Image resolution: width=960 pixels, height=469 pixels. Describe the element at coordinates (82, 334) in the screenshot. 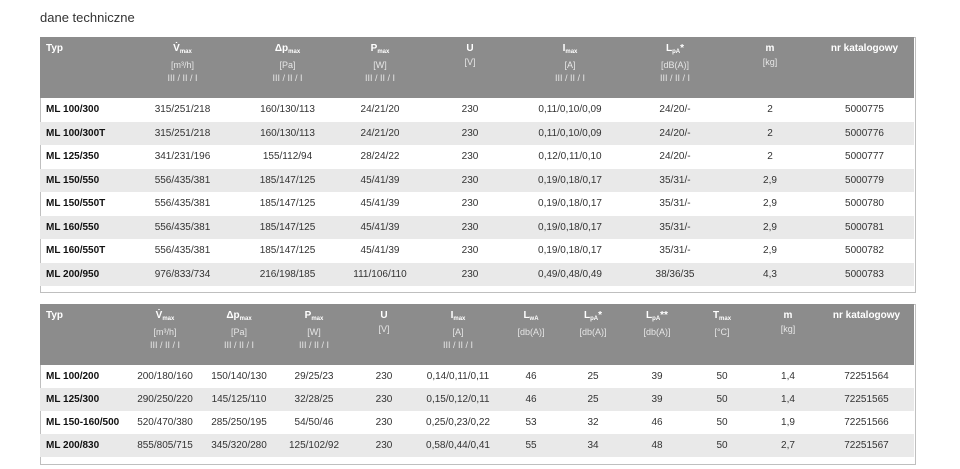

I see `table2-header-cell: Typ` at that location.